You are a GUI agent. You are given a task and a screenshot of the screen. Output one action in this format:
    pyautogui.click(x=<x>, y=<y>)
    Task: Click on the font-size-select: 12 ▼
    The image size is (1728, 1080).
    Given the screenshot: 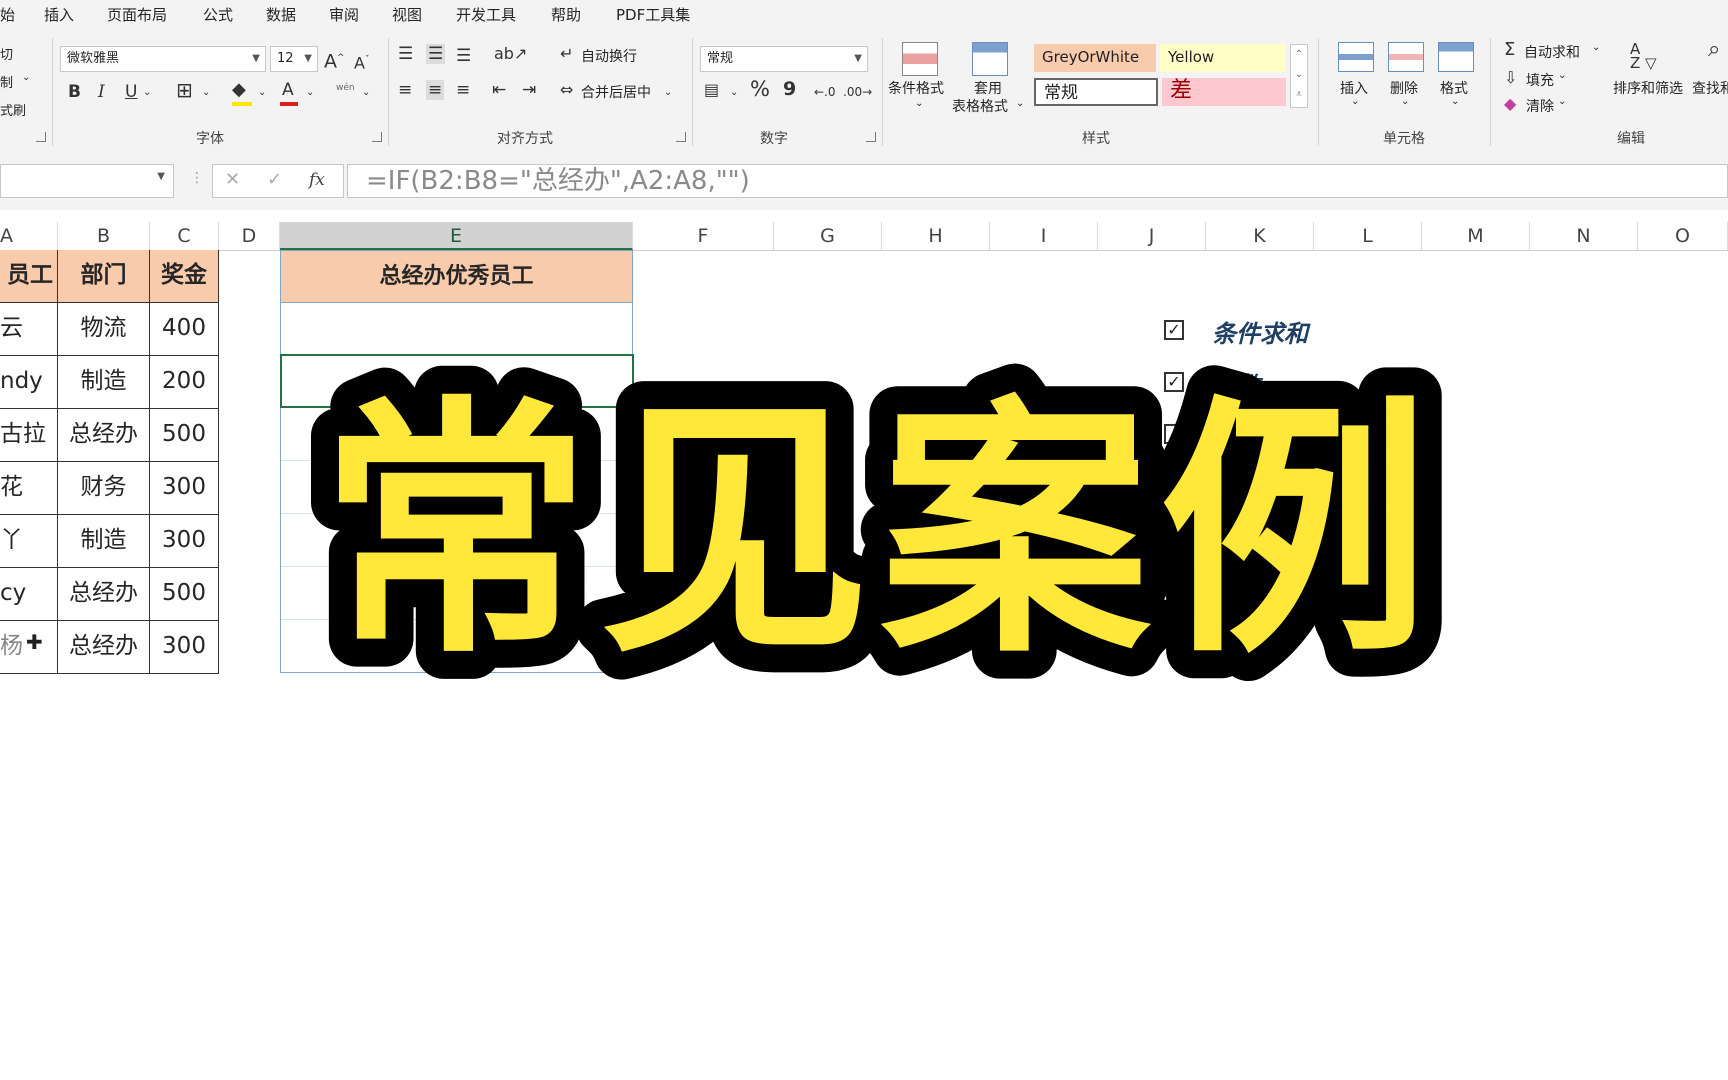 What is the action you would take?
    pyautogui.click(x=294, y=59)
    